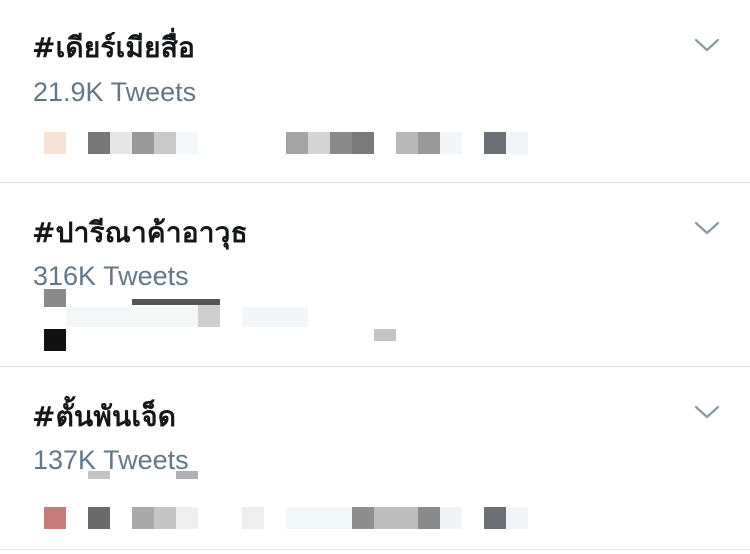 Image resolution: width=750 pixels, height=554 pixels. What do you see at coordinates (104, 417) in the screenshot?
I see `trend-hashtag: #ตั้นพันเจ็ด` at bounding box center [104, 417].